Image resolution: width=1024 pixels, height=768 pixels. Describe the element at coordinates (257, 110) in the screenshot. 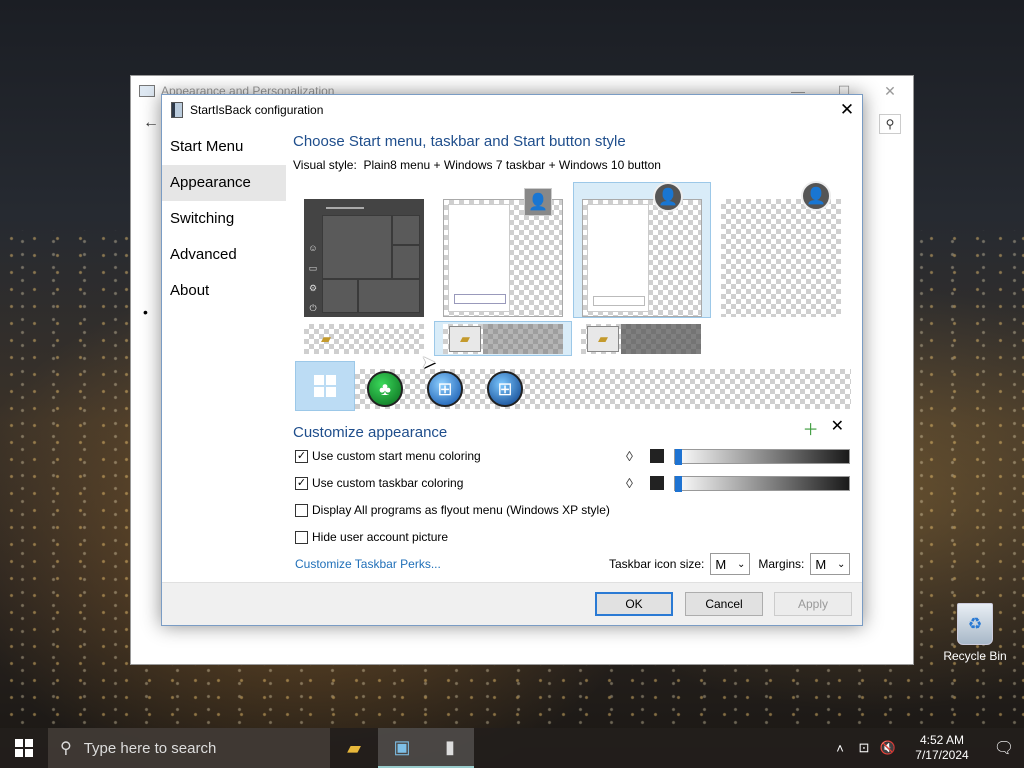

I see `dialog-title: StartIsBack configuration` at that location.